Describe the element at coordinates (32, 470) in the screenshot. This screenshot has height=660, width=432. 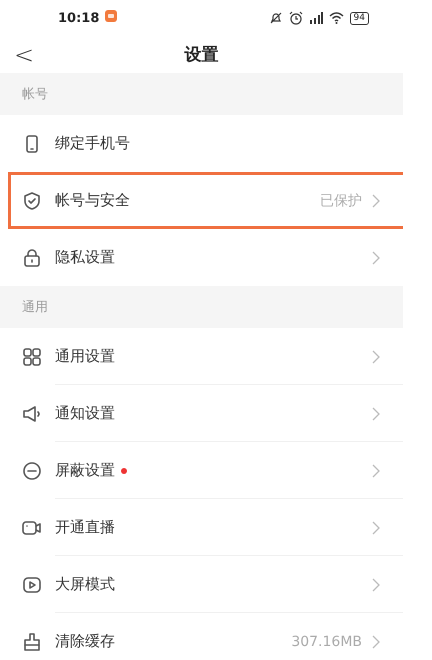
I see `minus-circle-icon` at that location.